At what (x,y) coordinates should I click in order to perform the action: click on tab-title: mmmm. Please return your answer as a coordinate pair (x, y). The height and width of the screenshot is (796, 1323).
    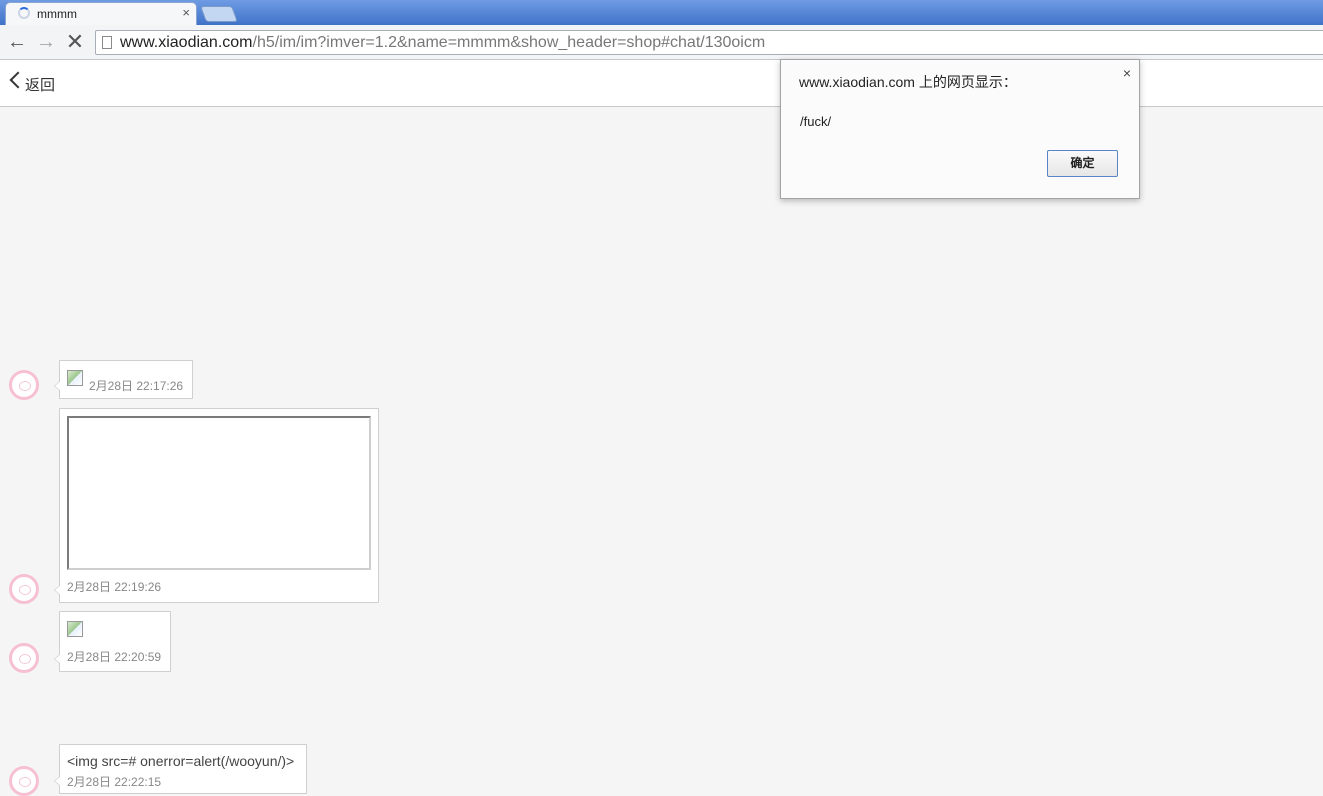
    Looking at the image, I should click on (57, 14).